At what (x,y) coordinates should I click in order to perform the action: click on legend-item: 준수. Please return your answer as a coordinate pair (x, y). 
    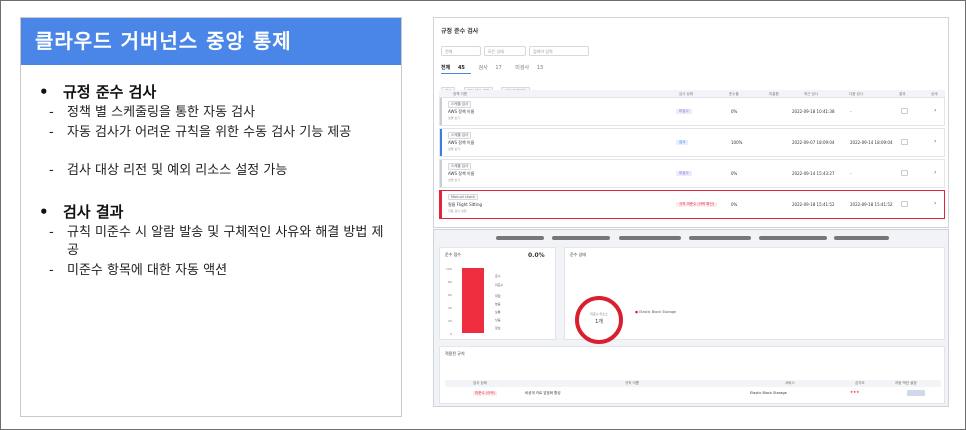
    Looking at the image, I should click on (498, 276).